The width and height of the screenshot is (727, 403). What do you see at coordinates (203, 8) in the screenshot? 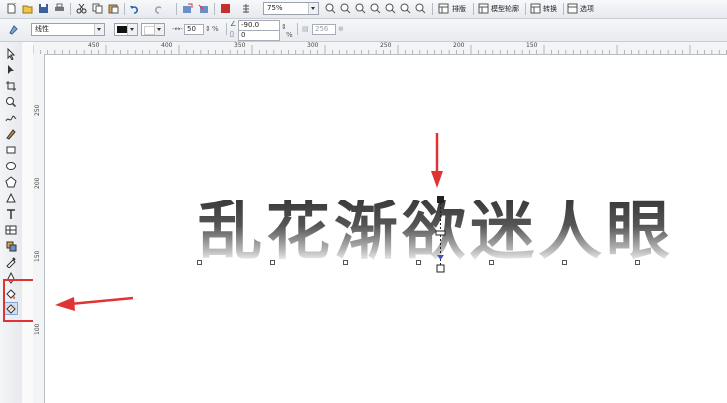
I see `export-icon` at bounding box center [203, 8].